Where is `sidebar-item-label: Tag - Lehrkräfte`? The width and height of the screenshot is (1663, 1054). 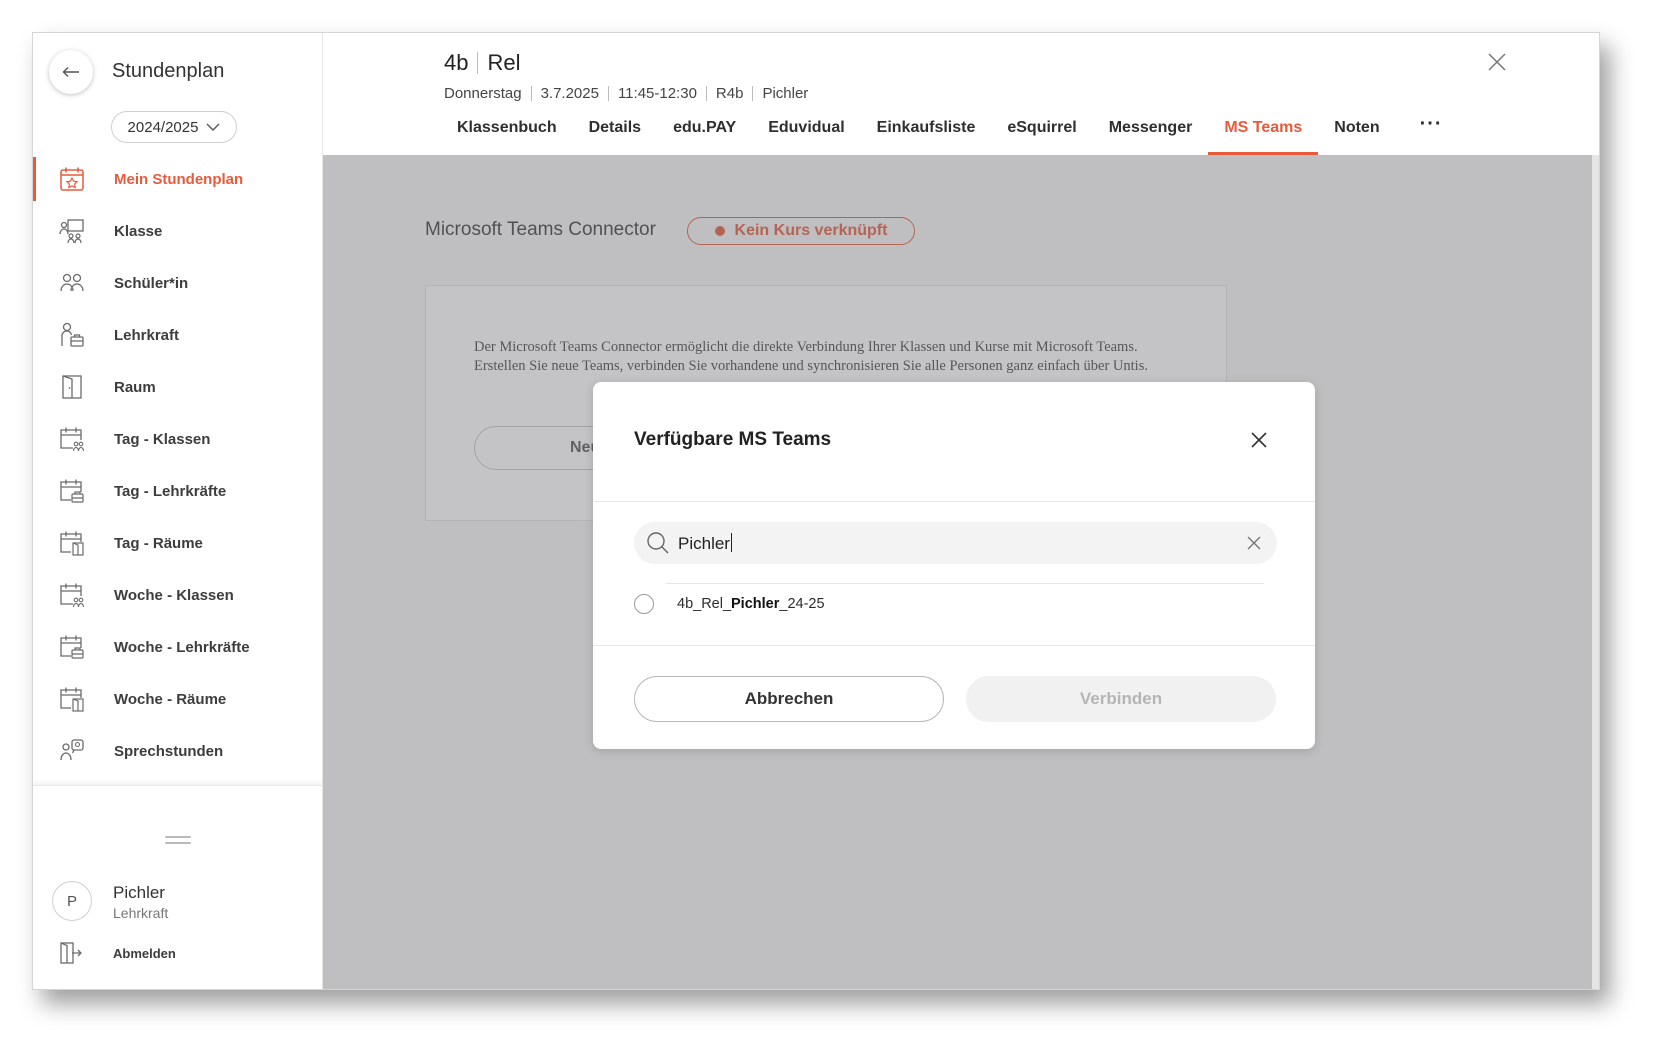 sidebar-item-label: Tag - Lehrkräfte is located at coordinates (170, 491).